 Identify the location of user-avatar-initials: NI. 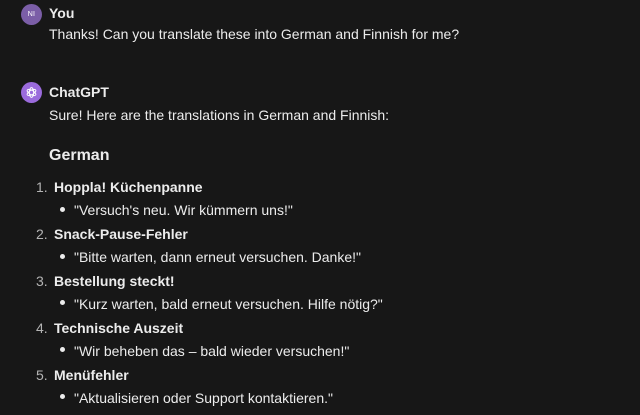
(31, 14).